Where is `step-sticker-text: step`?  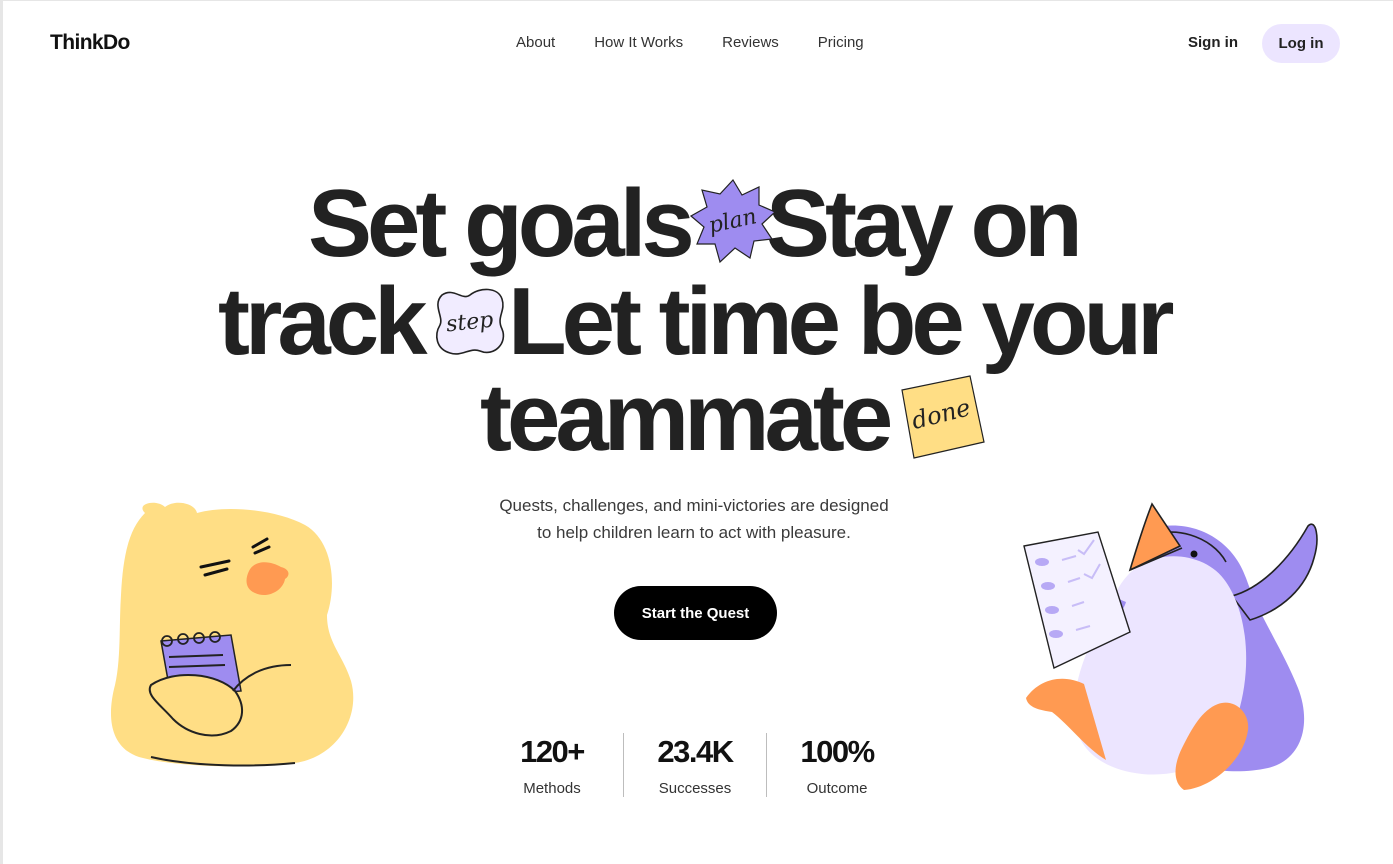
step-sticker-text: step is located at coordinates (470, 323).